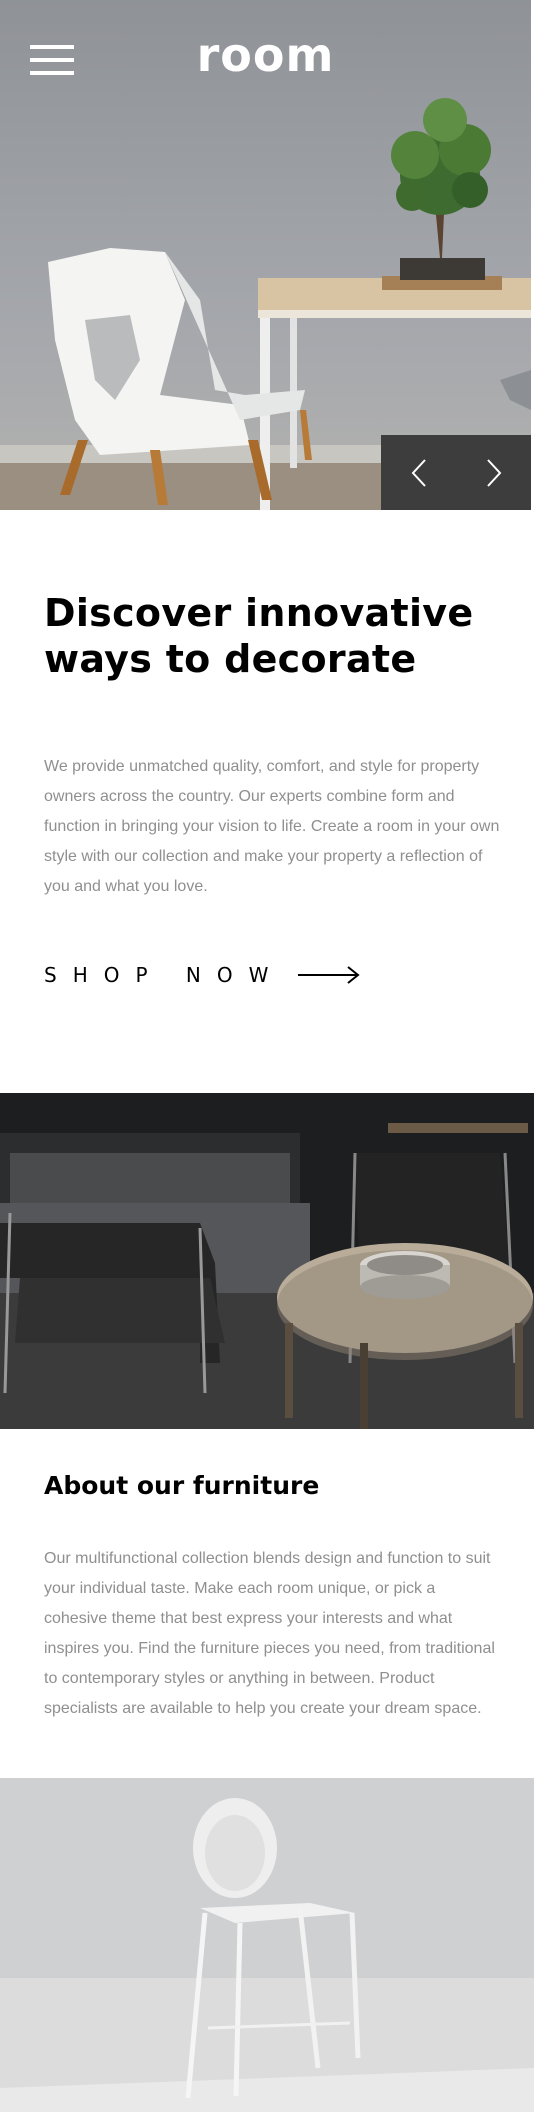 This screenshot has height=2112, width=546. Describe the element at coordinates (164, 975) in the screenshot. I see `shop-now-label: SHOP NOW` at that location.